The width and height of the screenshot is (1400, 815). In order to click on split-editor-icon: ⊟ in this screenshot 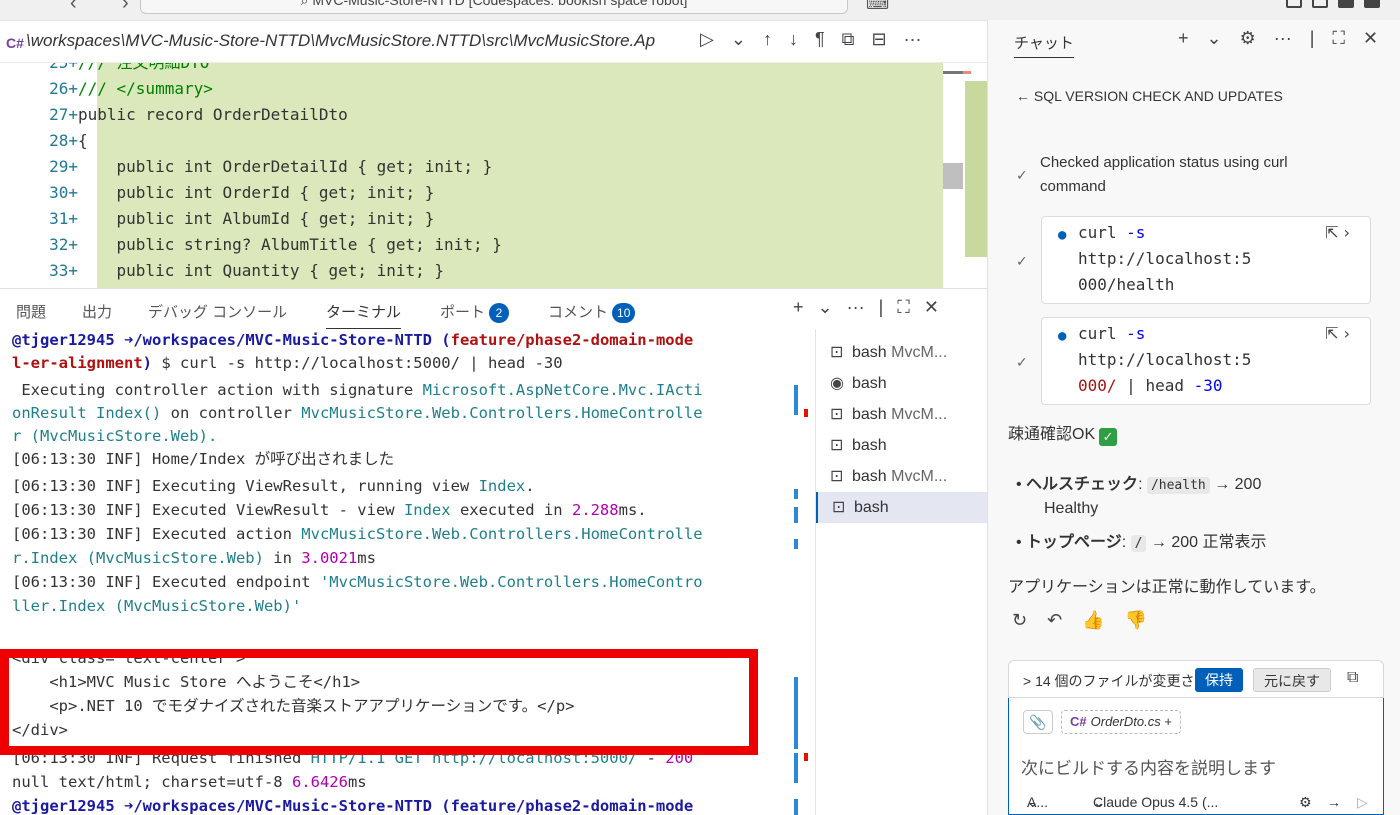, I will do `click(878, 39)`.